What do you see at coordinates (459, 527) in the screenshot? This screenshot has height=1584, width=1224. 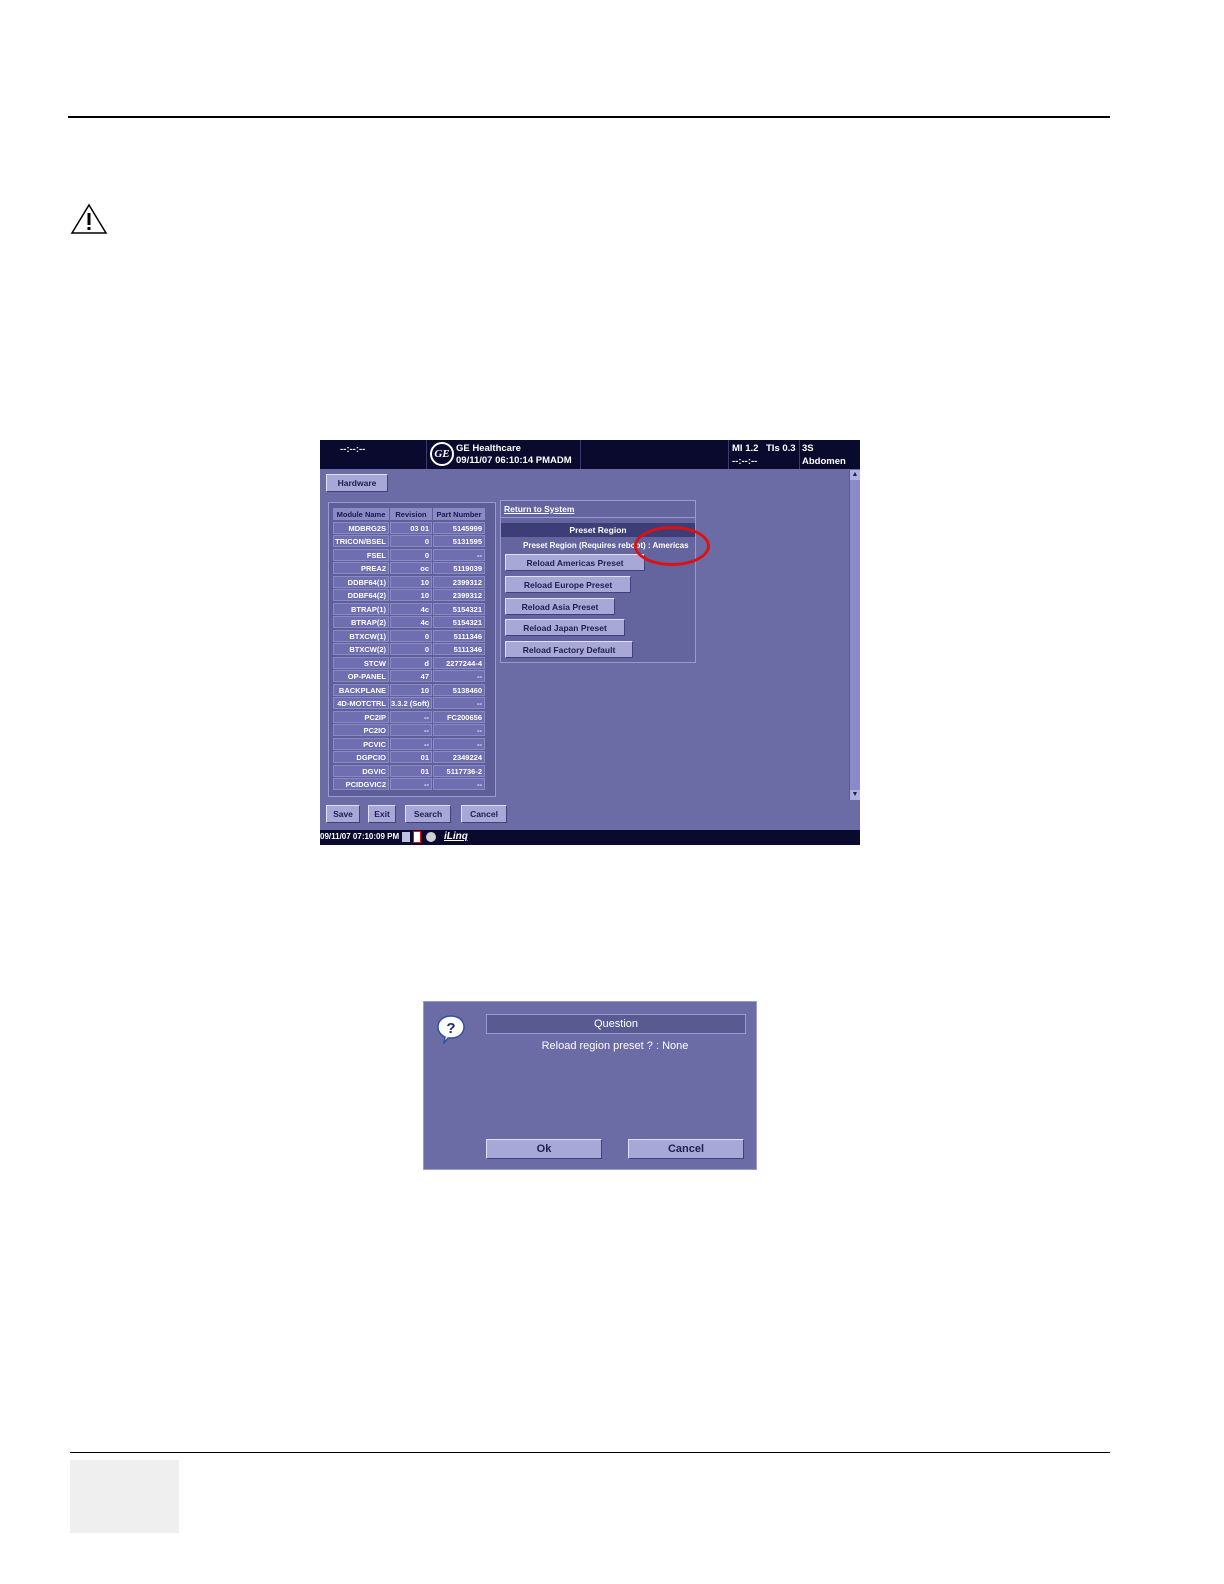 I see `table-cell: 5145999` at bounding box center [459, 527].